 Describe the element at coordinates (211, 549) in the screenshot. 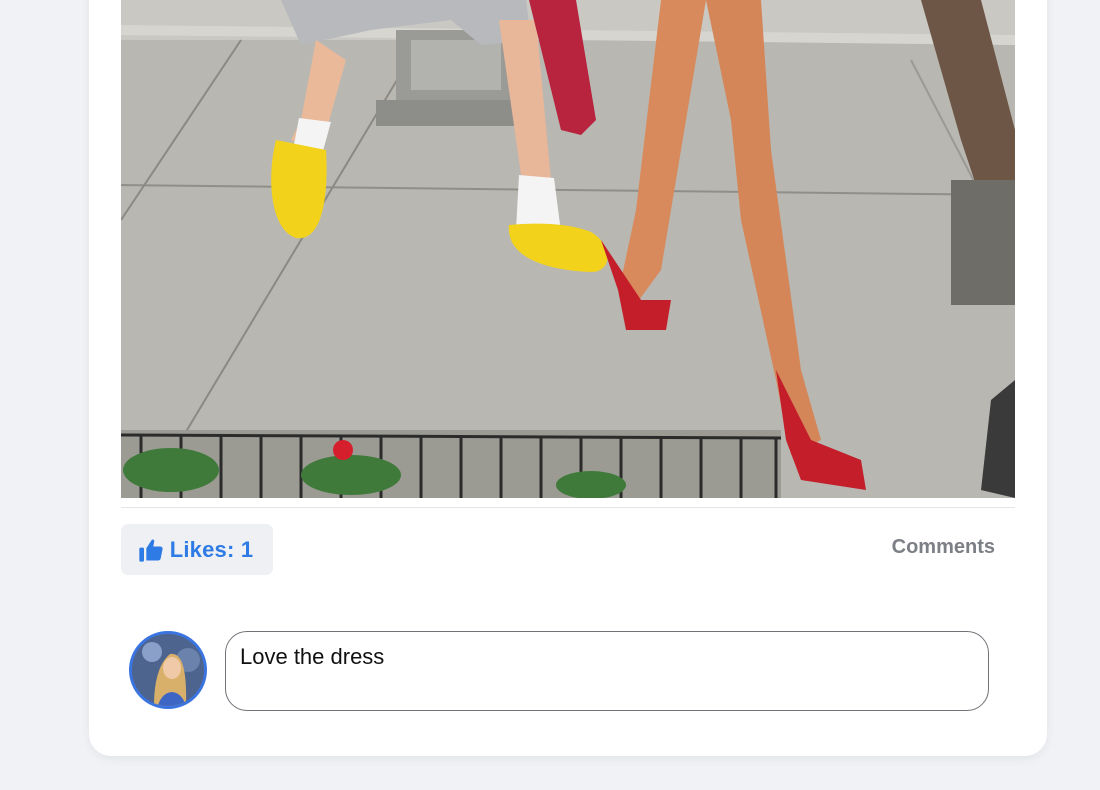

I see `likes-count-label: Likes: 1` at that location.